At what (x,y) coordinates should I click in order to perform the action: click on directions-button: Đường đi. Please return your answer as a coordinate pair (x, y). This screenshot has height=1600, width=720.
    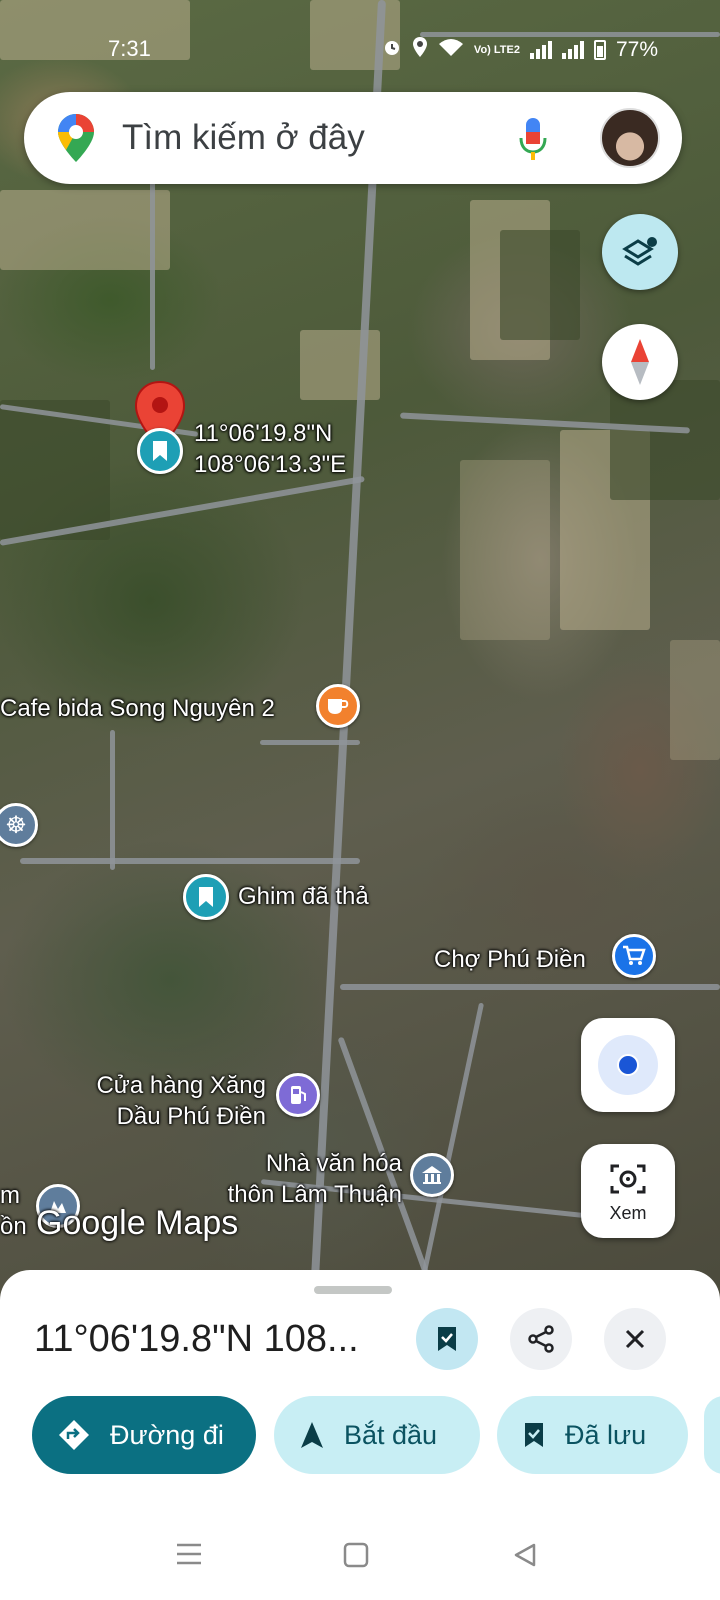
    Looking at the image, I should click on (144, 1435).